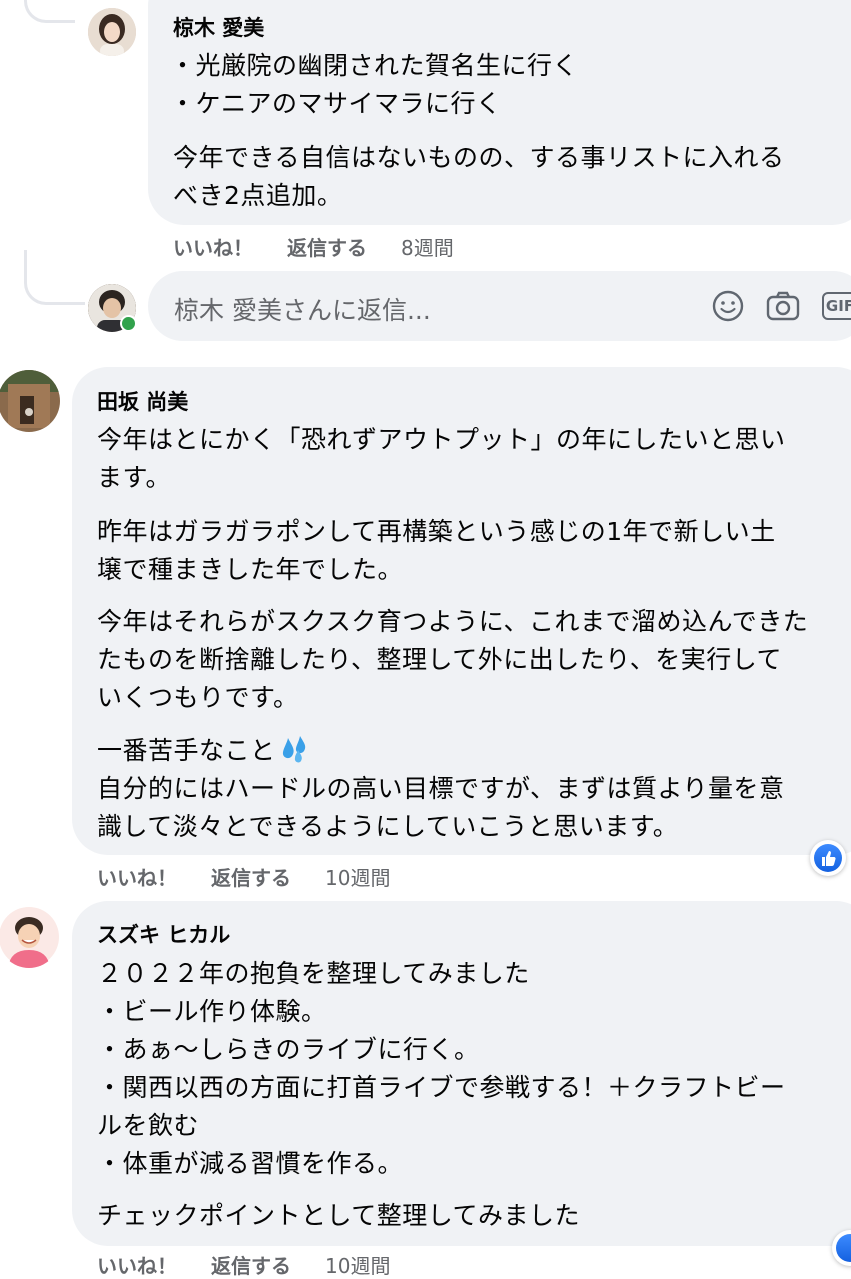 The image size is (851, 1279). What do you see at coordinates (440, 659) in the screenshot?
I see `comment-text: たものを断捨離したり、整理して外に出したり、を実行して` at bounding box center [440, 659].